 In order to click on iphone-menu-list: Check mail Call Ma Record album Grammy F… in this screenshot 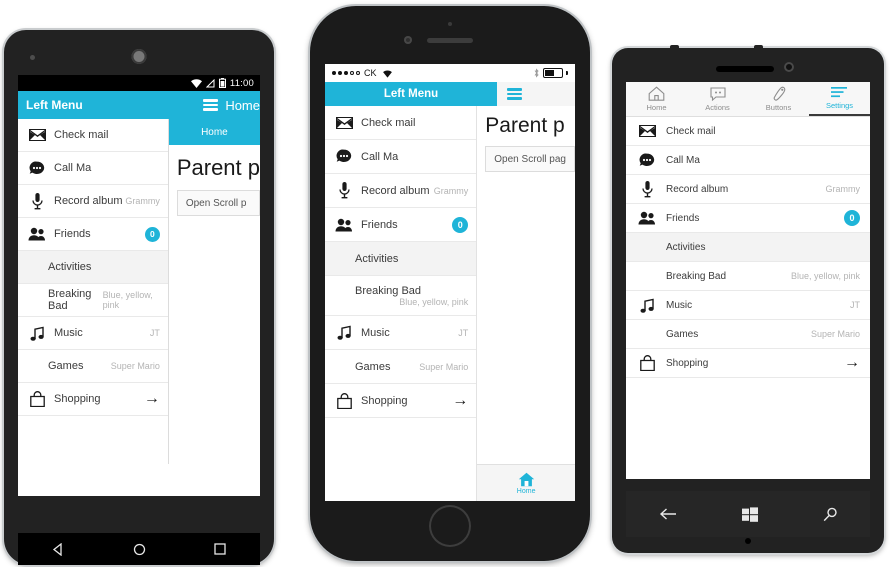, I will do `click(401, 303)`.